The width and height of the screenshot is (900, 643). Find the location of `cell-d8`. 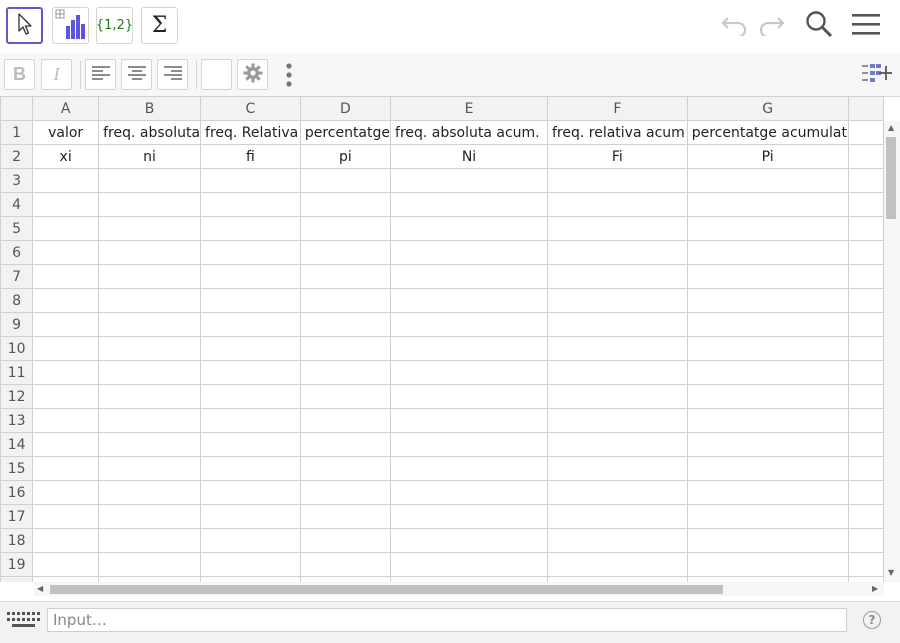

cell-d8 is located at coordinates (345, 300).